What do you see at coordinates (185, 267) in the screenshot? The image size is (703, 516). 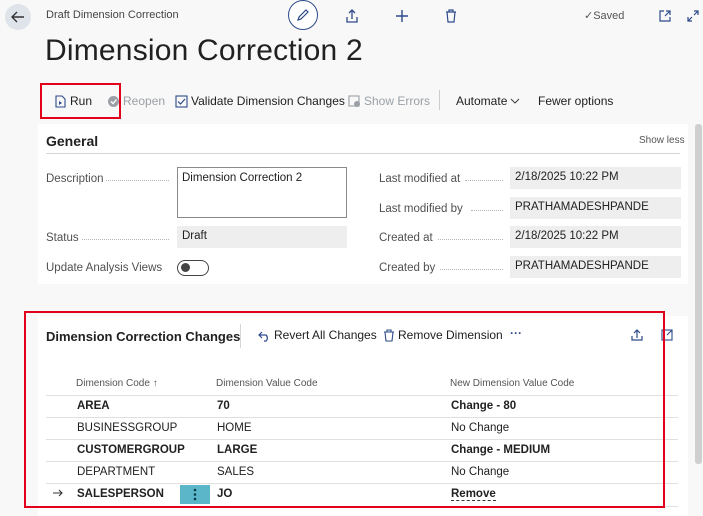 I see `toggle-knob` at bounding box center [185, 267].